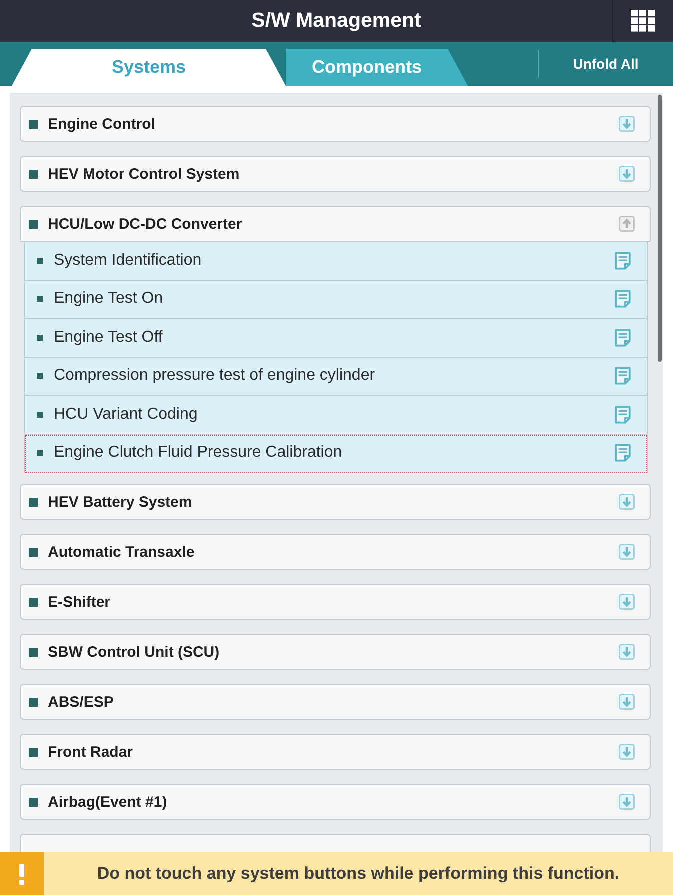 This screenshot has width=673, height=895. I want to click on function-row: HCU Variant Coding, so click(336, 415).